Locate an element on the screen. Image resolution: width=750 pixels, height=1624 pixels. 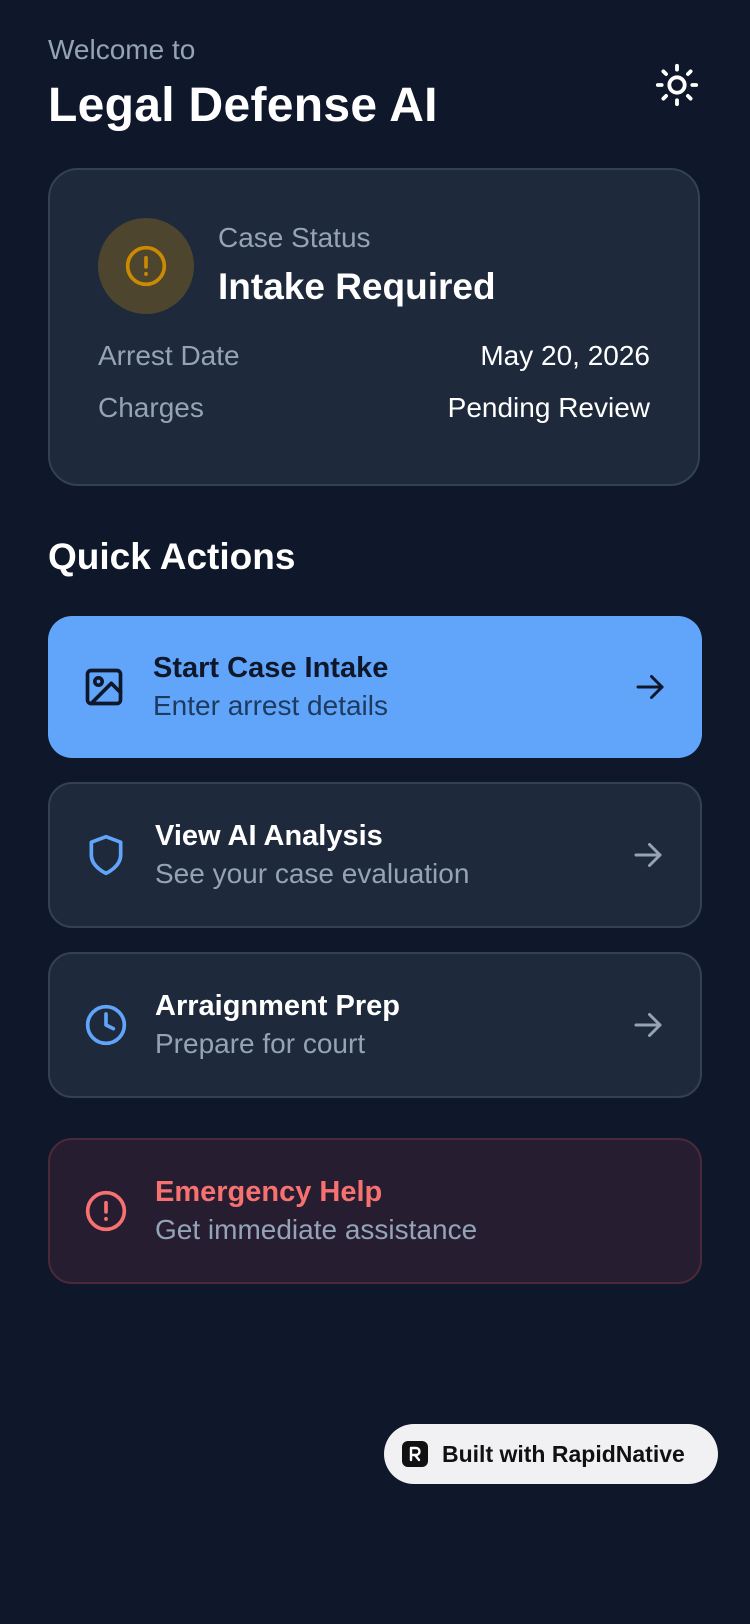
emergency-help-button: Emergency Help Get immediate assistance is located at coordinates (375, 1211).